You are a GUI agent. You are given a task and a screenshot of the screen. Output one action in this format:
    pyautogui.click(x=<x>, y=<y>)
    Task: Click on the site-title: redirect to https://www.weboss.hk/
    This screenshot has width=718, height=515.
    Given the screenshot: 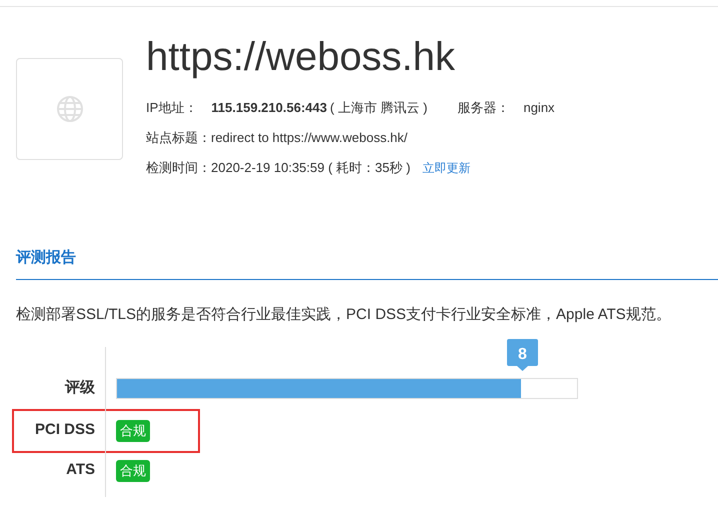 What is the action you would take?
    pyautogui.click(x=309, y=138)
    